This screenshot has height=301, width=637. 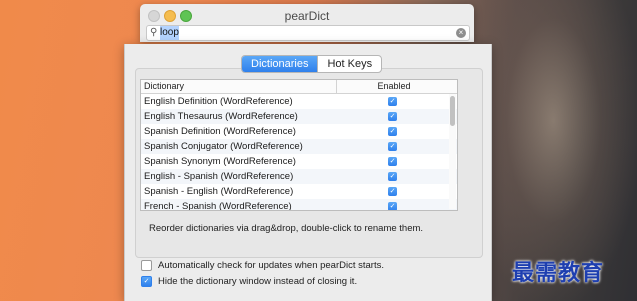 I want to click on table-row: Spanish Definition (WordReference) ✓, so click(x=299, y=131).